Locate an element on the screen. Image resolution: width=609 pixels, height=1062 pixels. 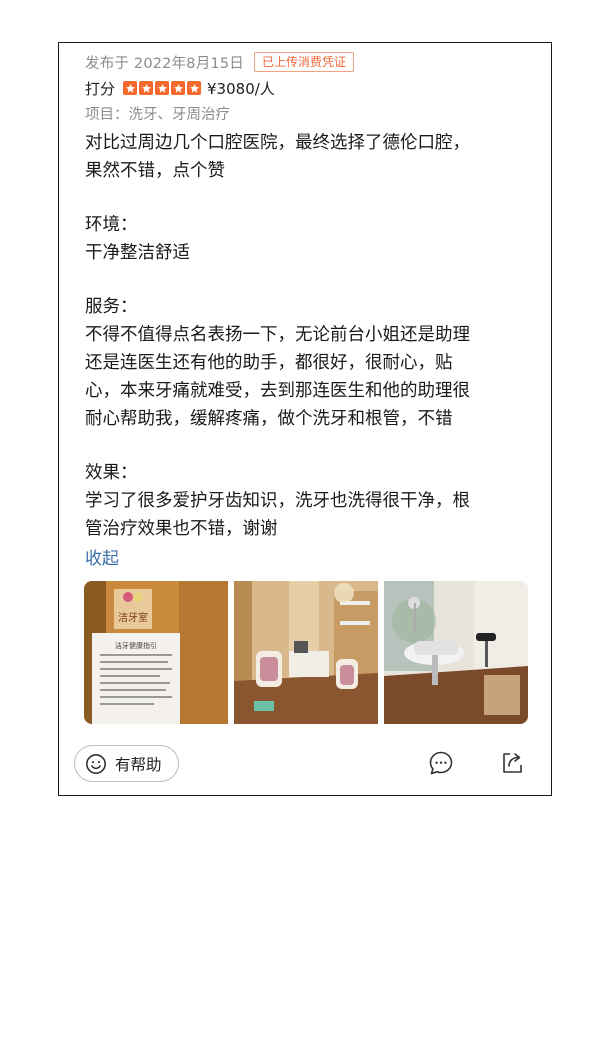
review-line: 耐心帮助我，缓解疼痛，做个洗牙和根管，不错 is located at coordinates (269, 419).